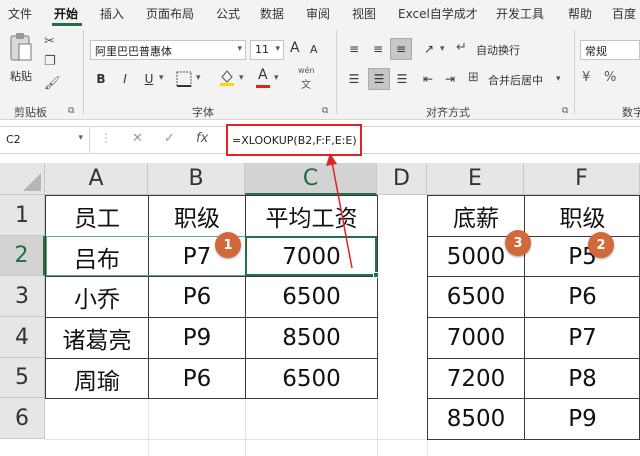  Describe the element at coordinates (586, 77) in the screenshot. I see `currency-icon: ¥` at that location.